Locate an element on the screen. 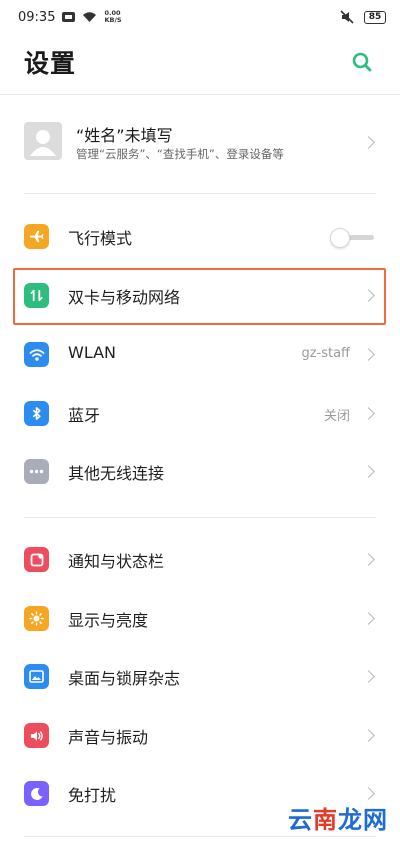  user-placeholder-icon is located at coordinates (43, 143).